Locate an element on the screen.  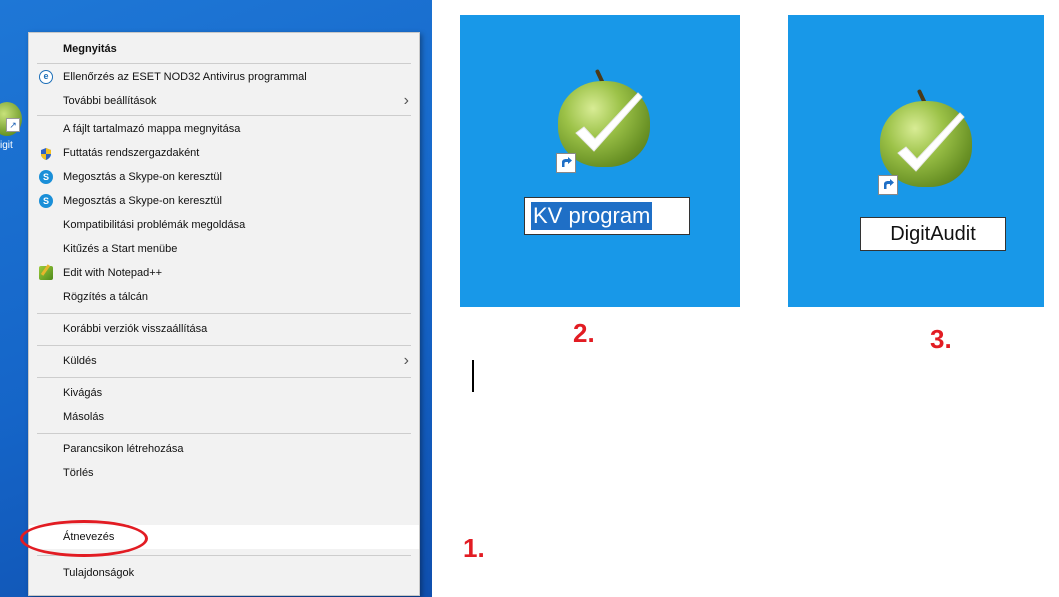
menu-item-send-to: Küldés › is located at coordinates (224, 361).